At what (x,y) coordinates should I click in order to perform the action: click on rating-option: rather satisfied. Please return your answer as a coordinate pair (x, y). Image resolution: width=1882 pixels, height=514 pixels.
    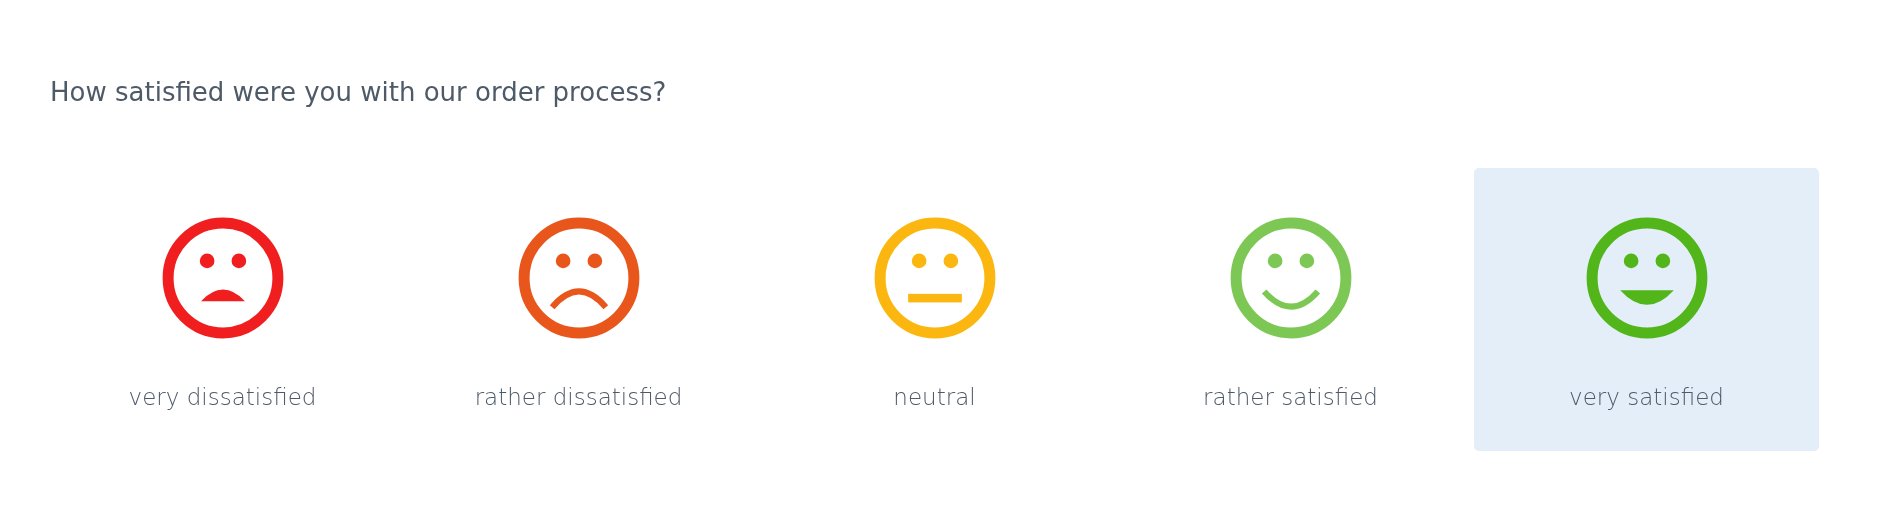
    Looking at the image, I should click on (1290, 309).